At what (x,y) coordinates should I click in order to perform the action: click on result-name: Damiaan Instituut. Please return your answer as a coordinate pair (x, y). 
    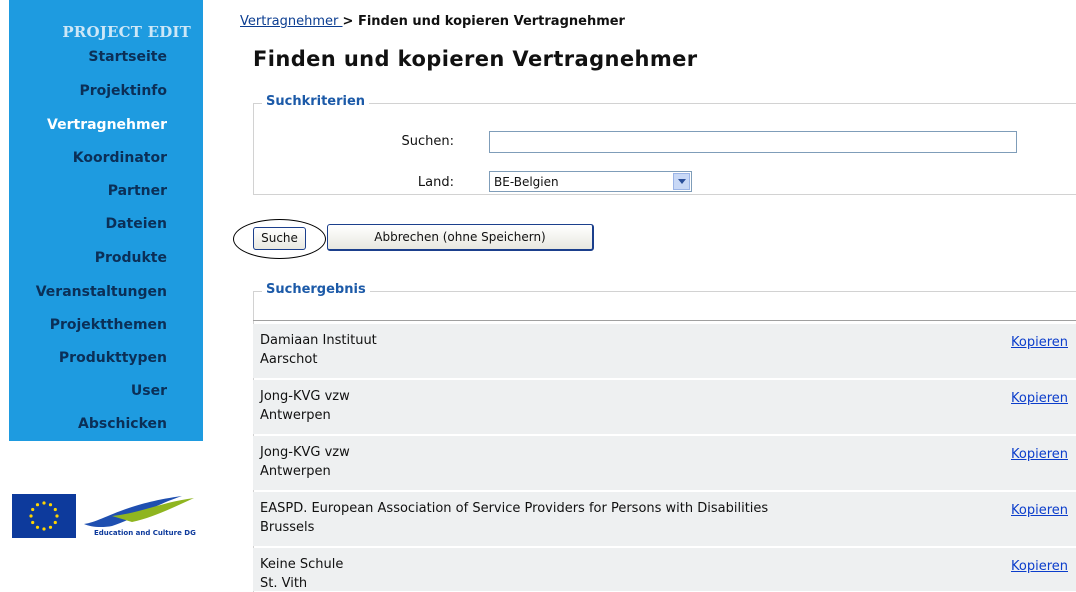
    Looking at the image, I should click on (318, 340).